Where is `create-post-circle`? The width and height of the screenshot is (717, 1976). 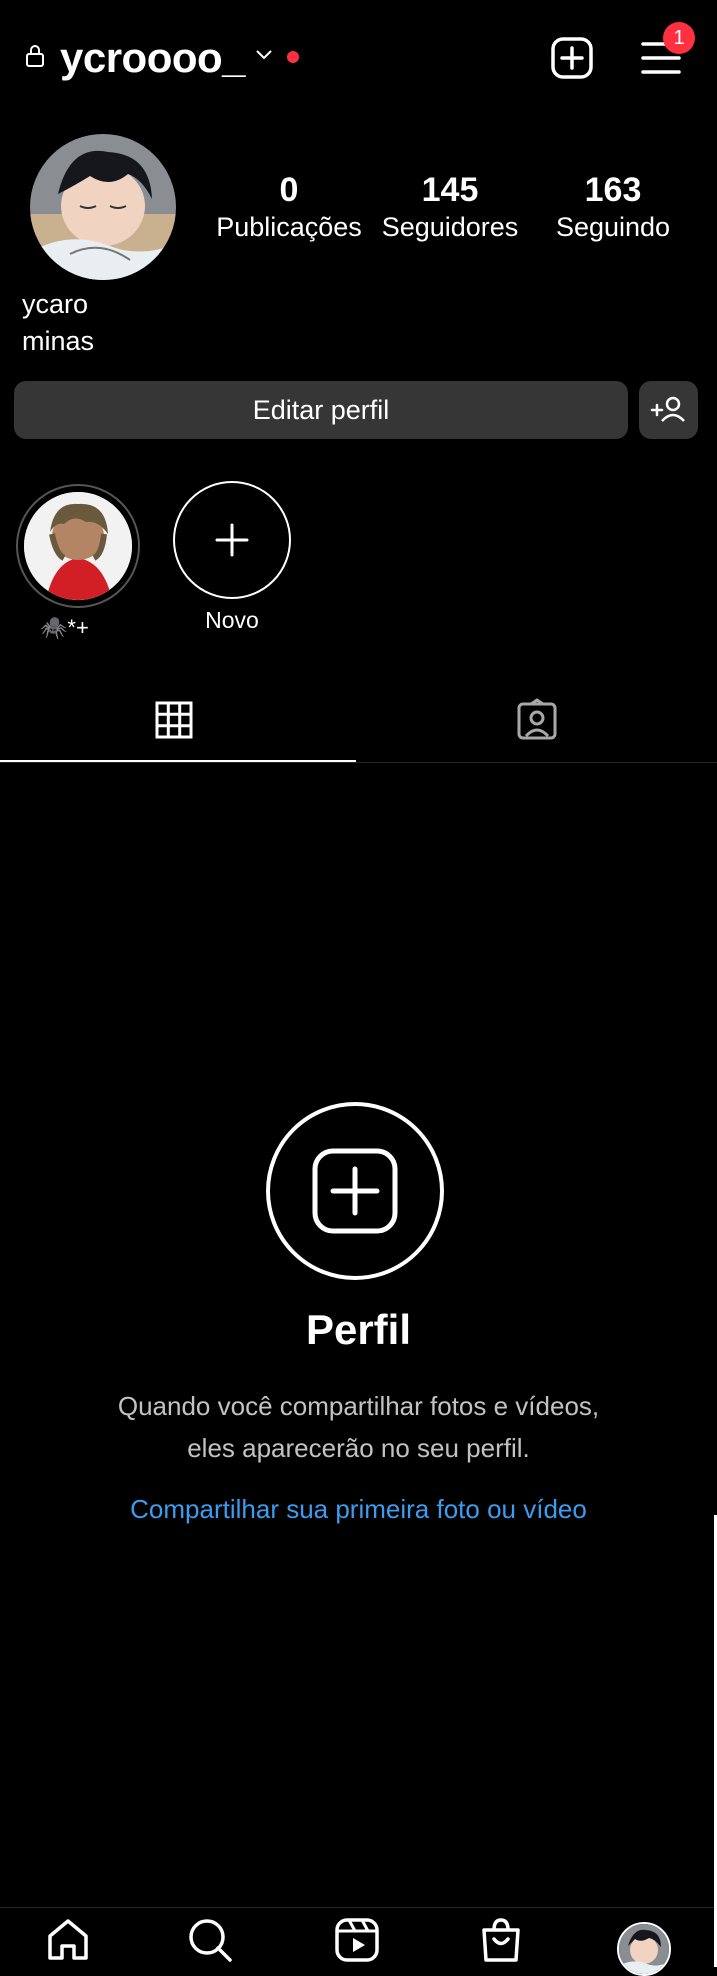 create-post-circle is located at coordinates (355, 1191).